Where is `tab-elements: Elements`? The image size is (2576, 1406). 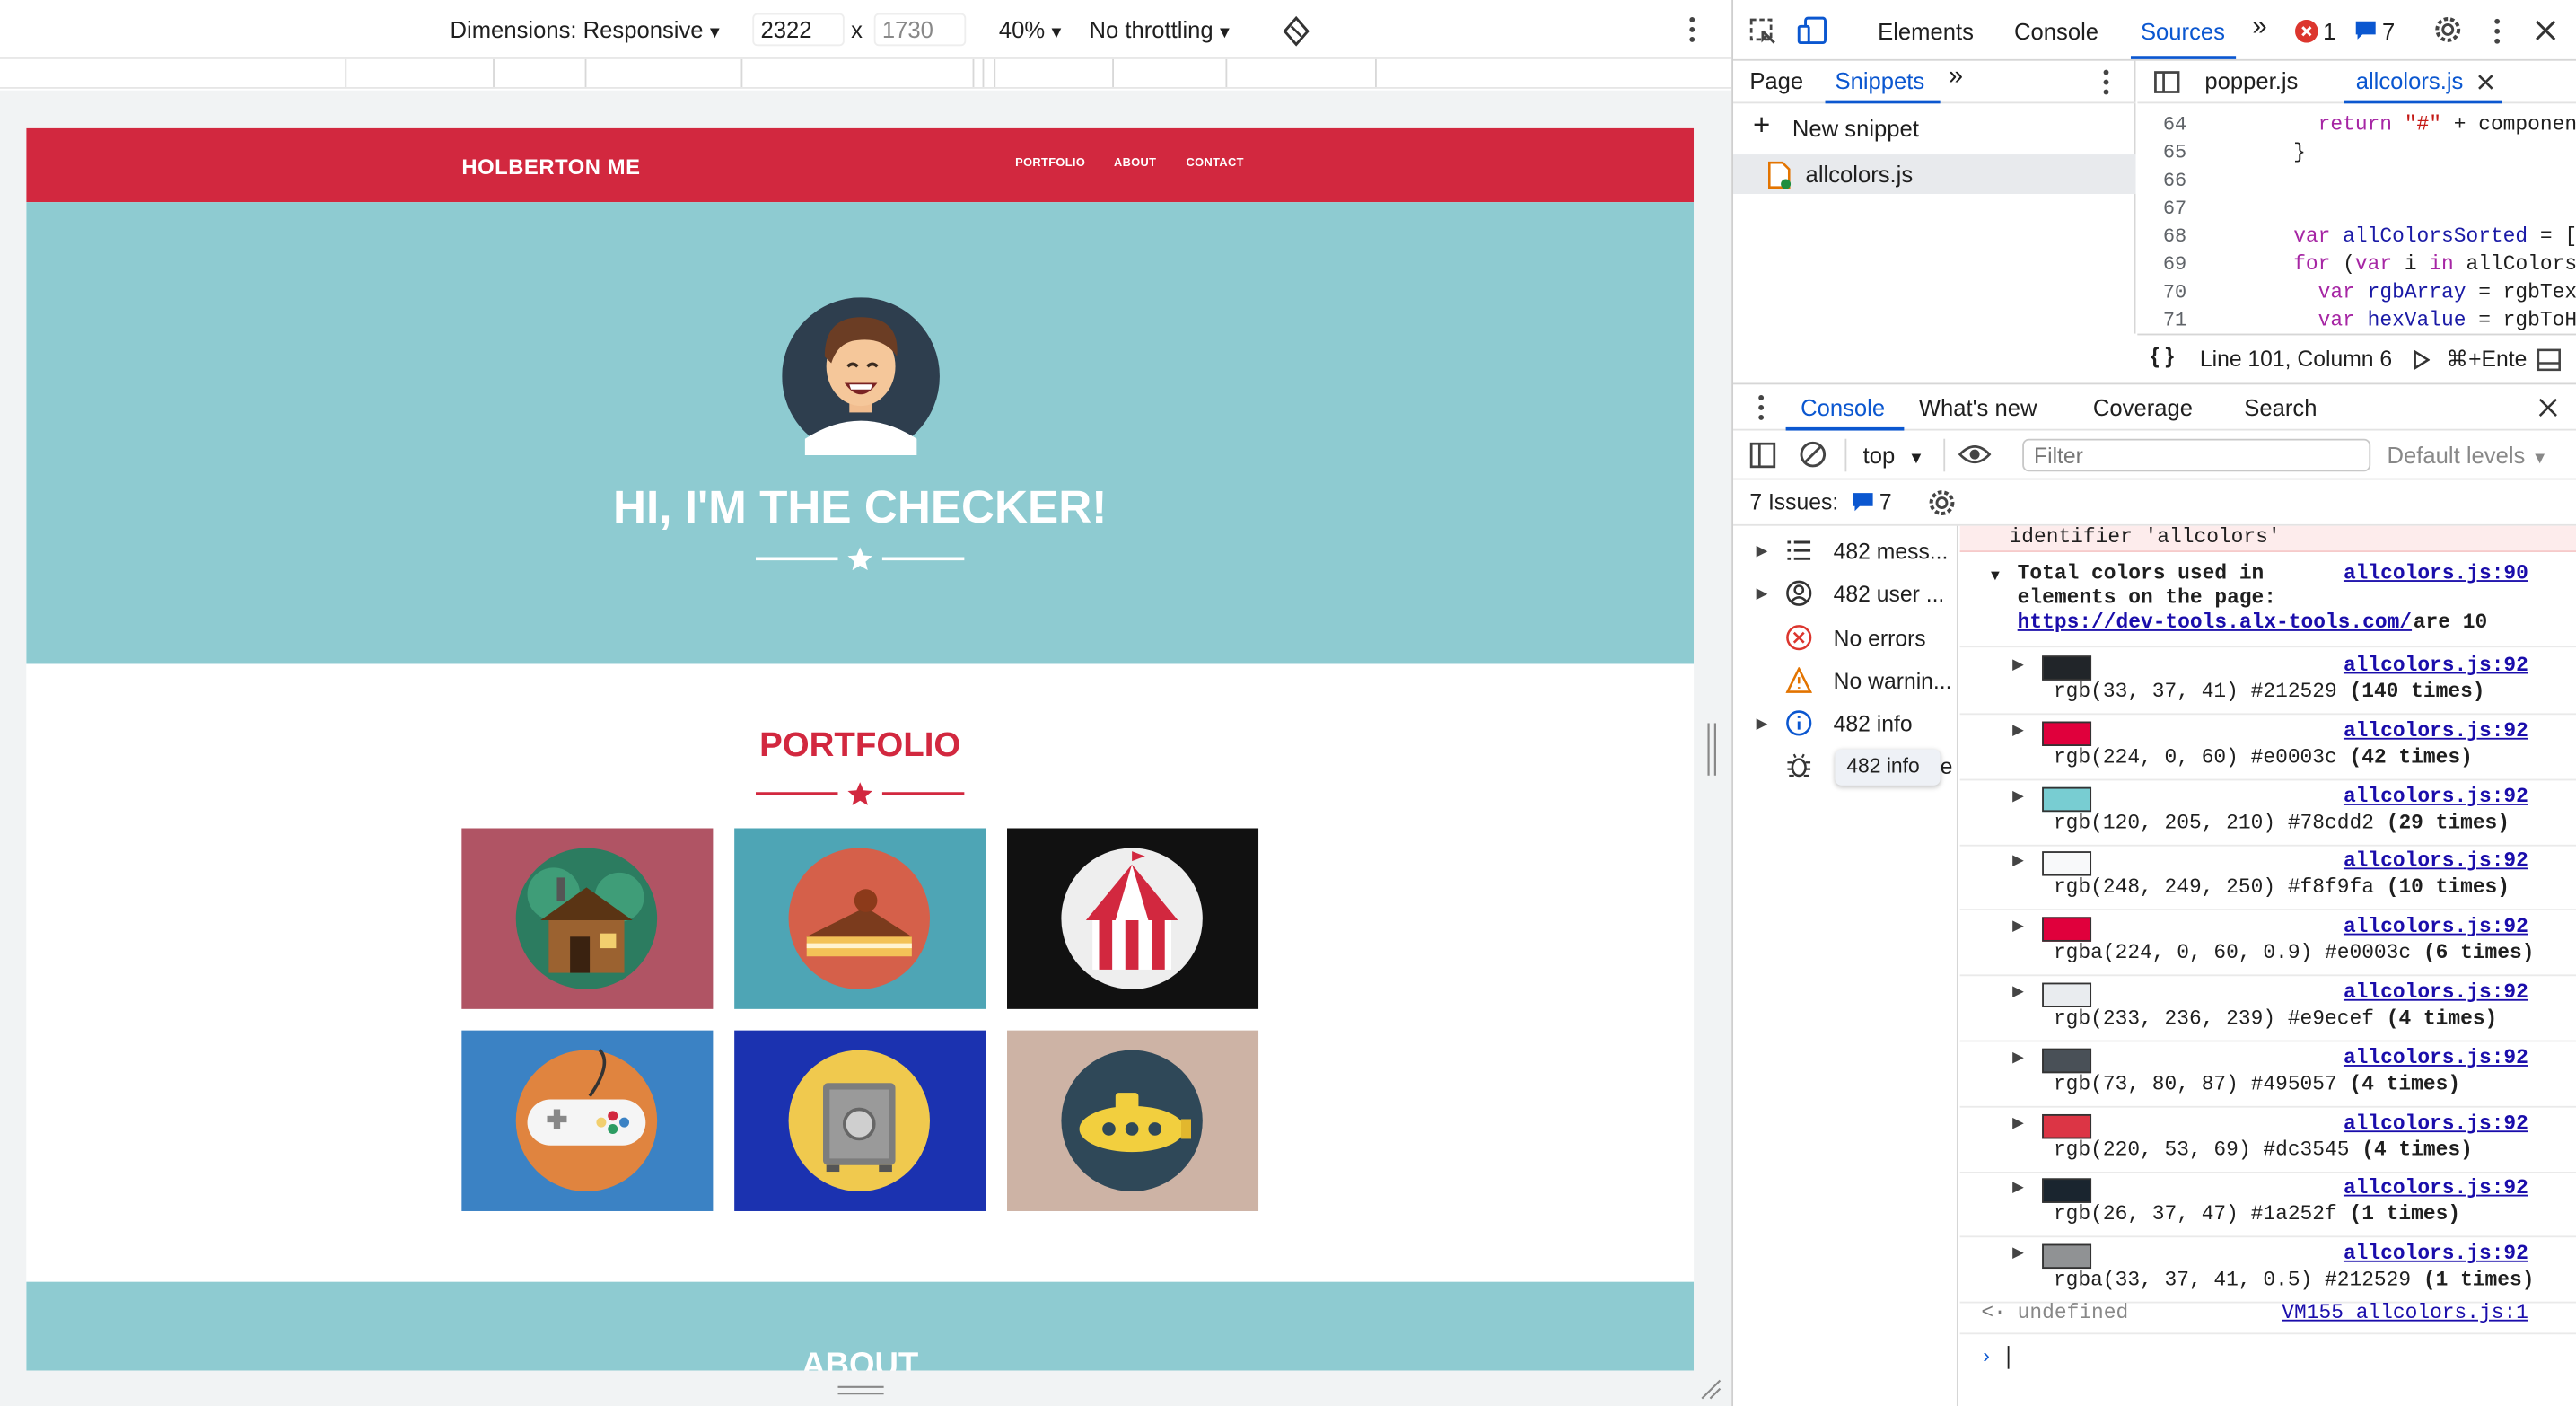 tab-elements: Elements is located at coordinates (1926, 31).